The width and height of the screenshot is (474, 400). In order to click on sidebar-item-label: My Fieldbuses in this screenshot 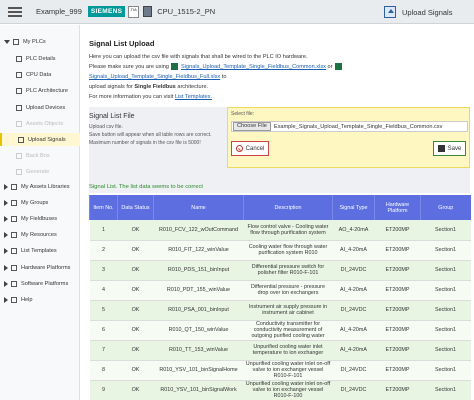, I will do `click(39, 218)`.